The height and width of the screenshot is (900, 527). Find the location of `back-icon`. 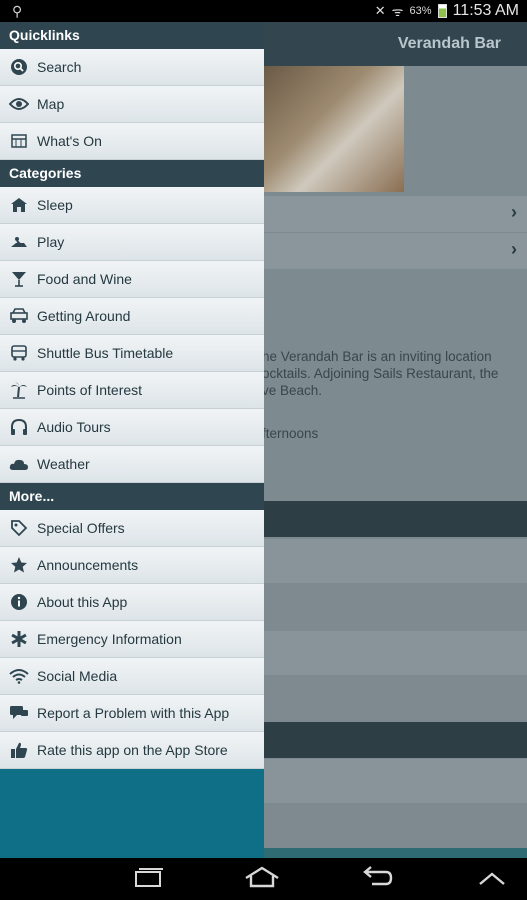

back-icon is located at coordinates (378, 880).